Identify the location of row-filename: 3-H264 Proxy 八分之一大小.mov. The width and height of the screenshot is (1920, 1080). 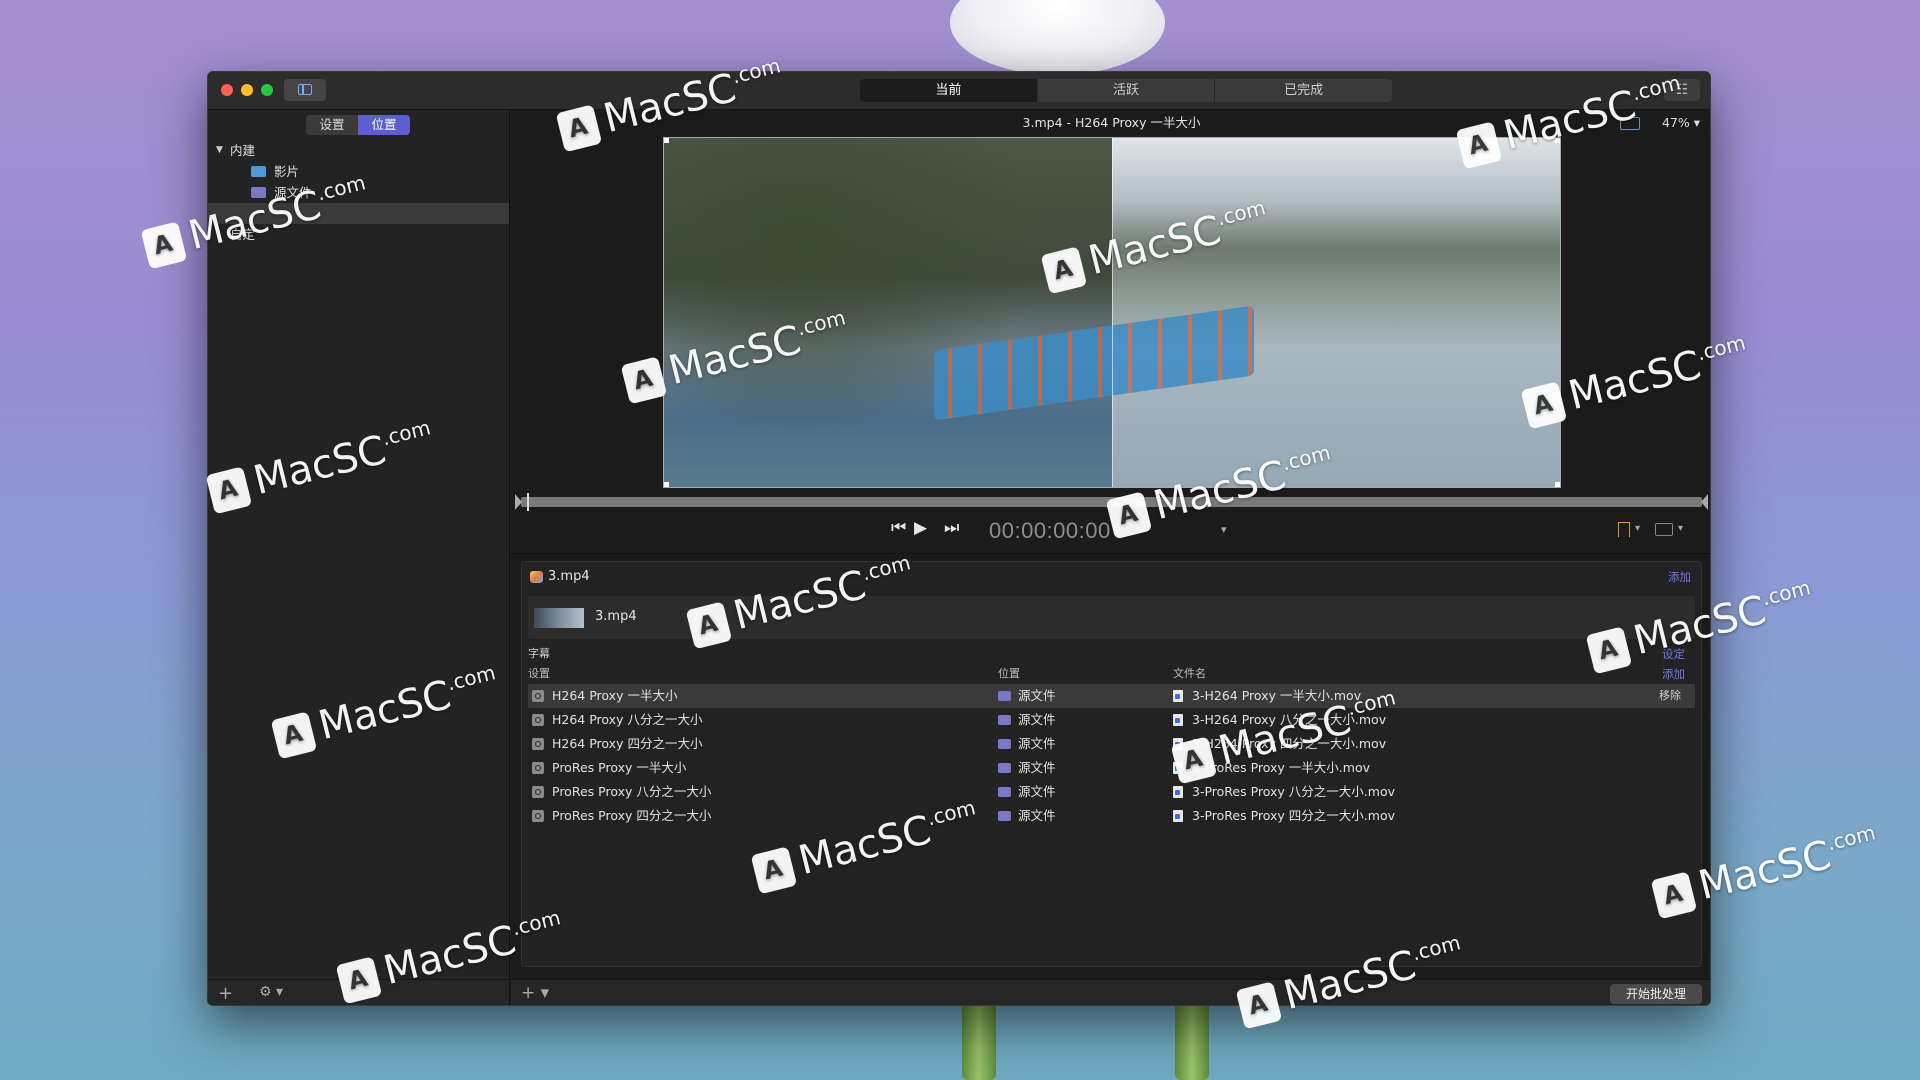
(1289, 720).